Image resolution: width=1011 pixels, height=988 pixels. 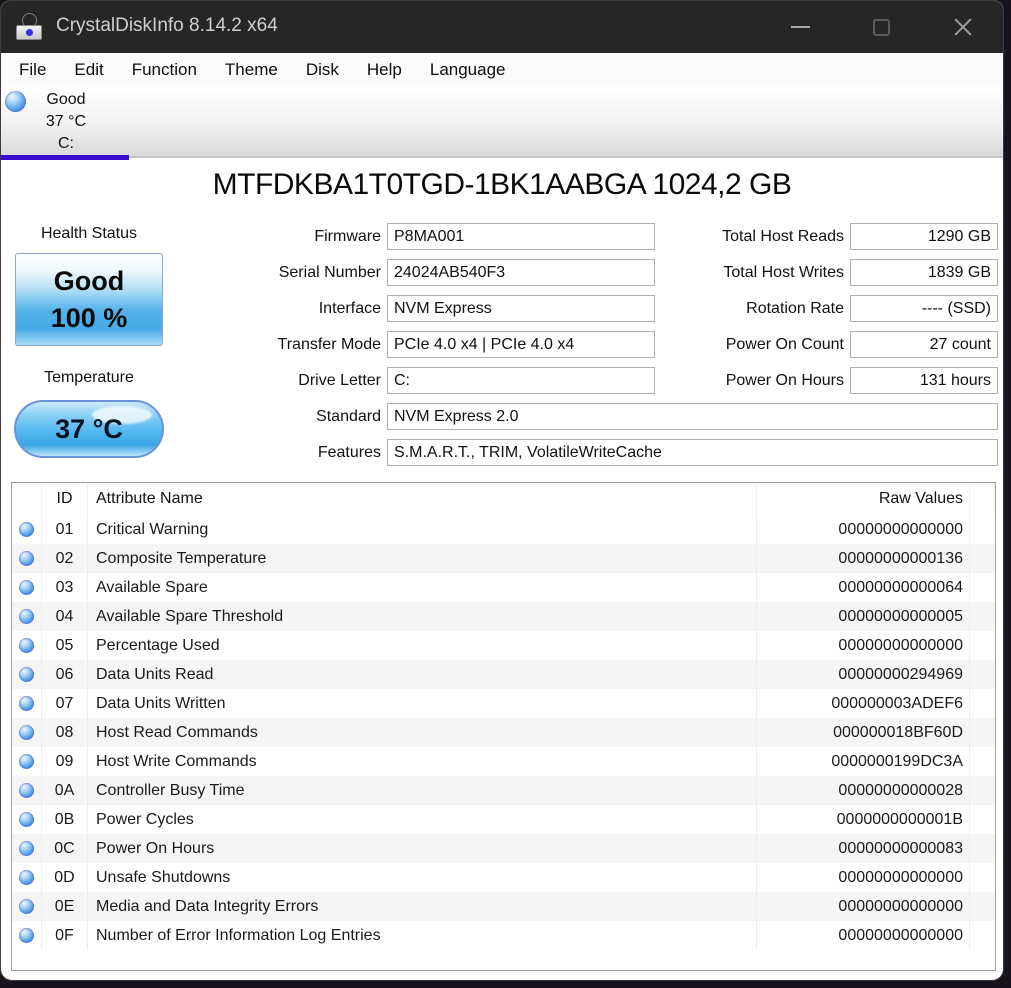 What do you see at coordinates (422, 732) in the screenshot?
I see `attr-name: Host Read Commands` at bounding box center [422, 732].